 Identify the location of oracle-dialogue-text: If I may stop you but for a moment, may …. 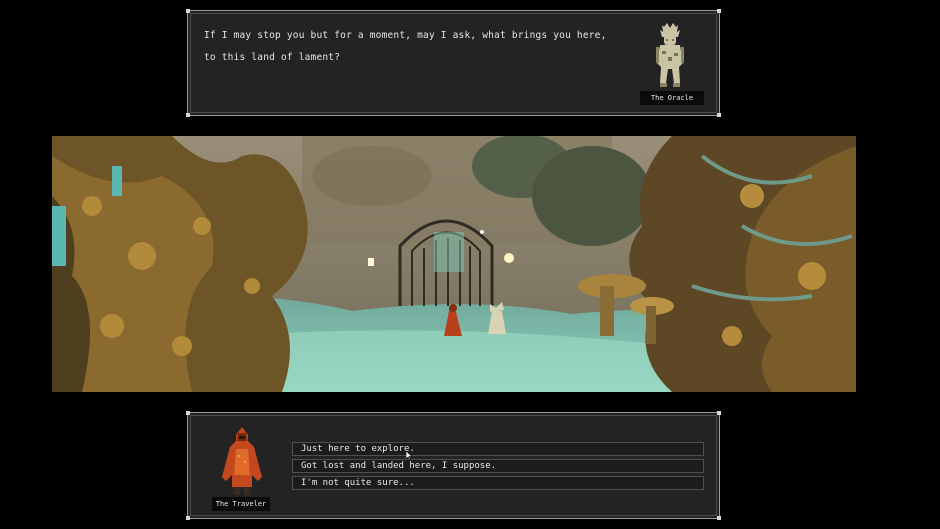
(405, 46).